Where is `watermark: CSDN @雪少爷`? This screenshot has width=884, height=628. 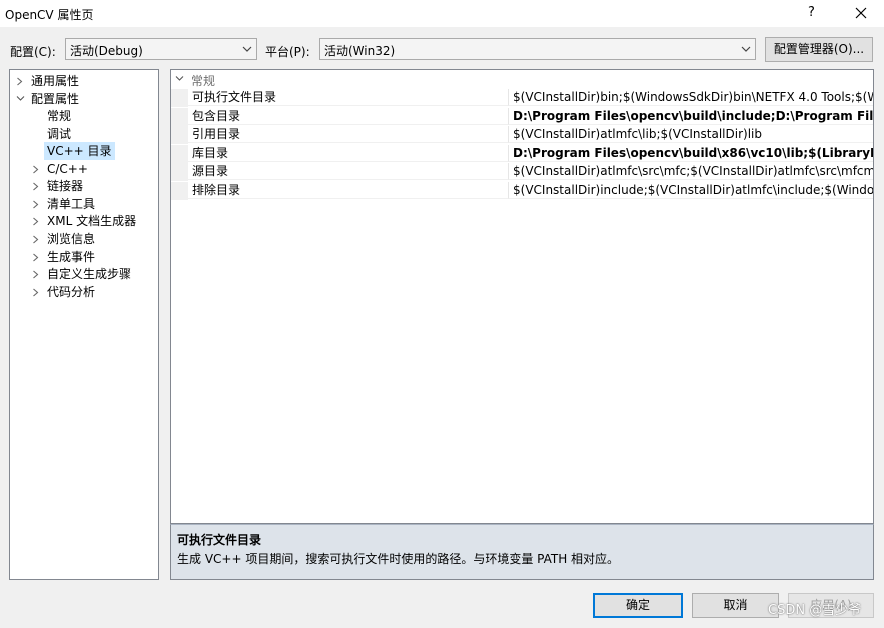 watermark: CSDN @雪少爷 is located at coordinates (815, 610).